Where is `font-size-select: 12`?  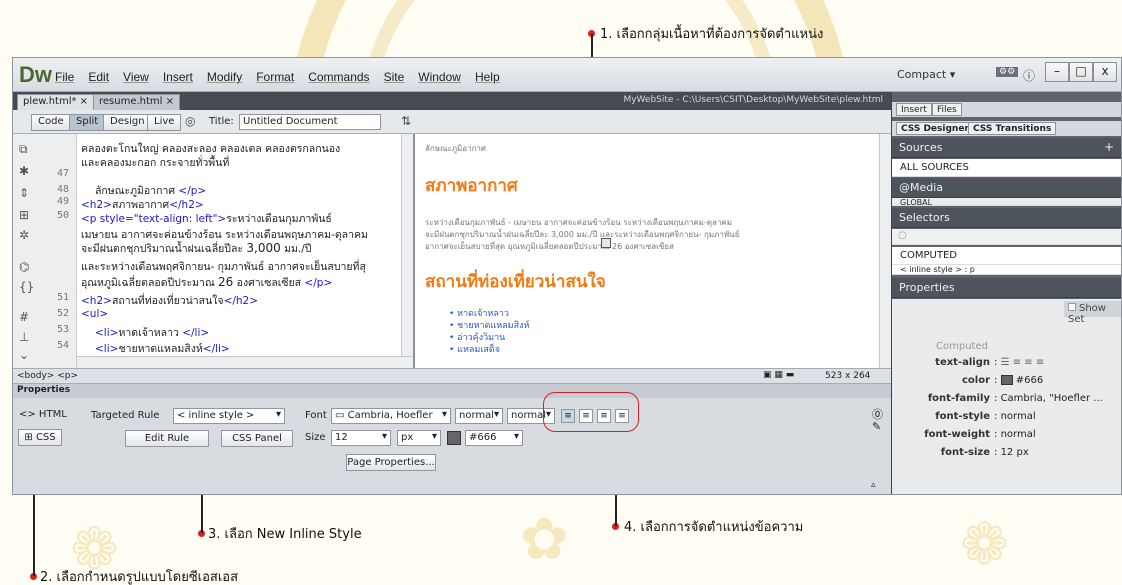 font-size-select: 12 is located at coordinates (361, 438).